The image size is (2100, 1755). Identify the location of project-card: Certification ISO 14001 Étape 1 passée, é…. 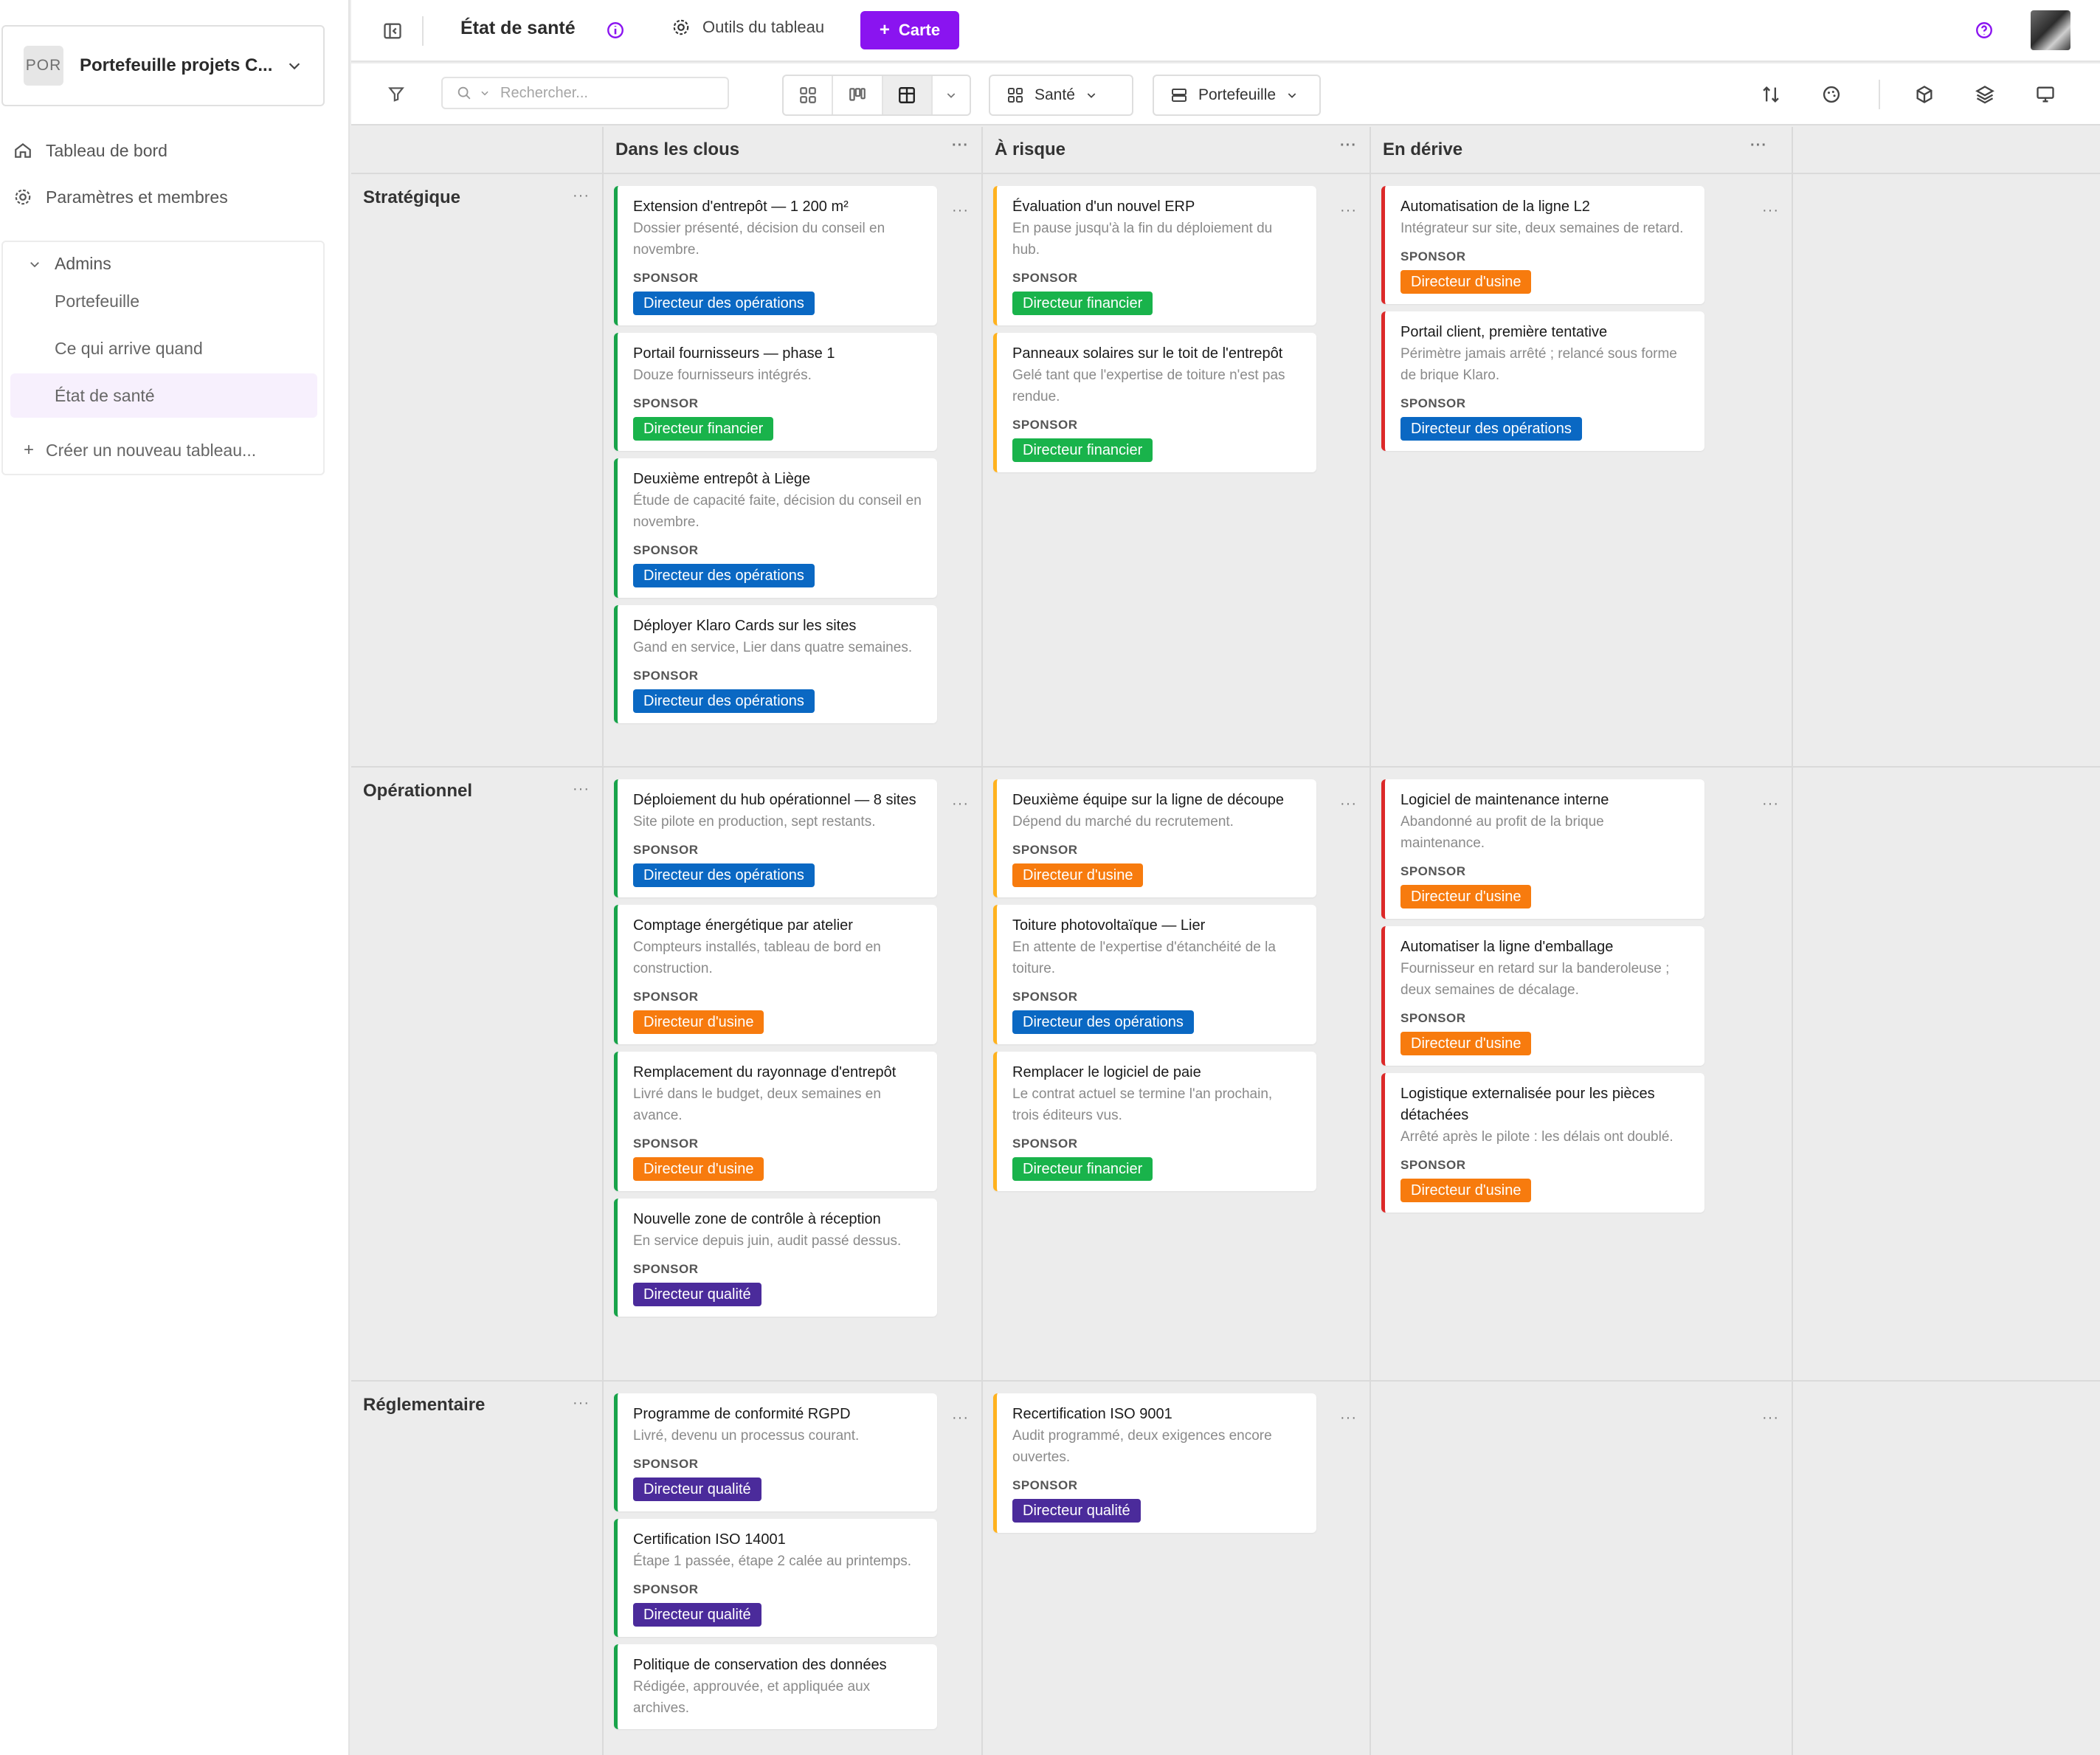
(775, 1578).